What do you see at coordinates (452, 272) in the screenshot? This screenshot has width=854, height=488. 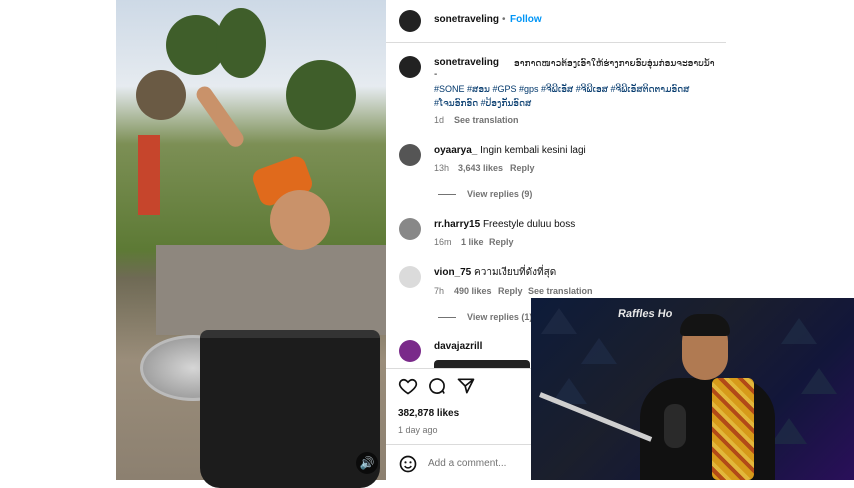 I see `comment-username: vion_75` at bounding box center [452, 272].